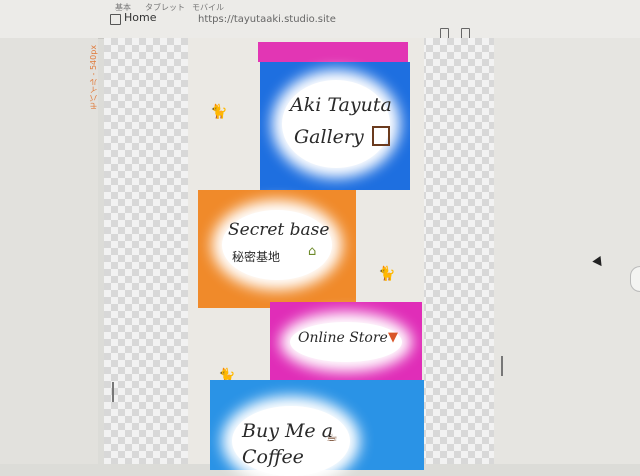 The height and width of the screenshot is (476, 640). I want to click on page-url: https://tayutaaki.studio.site, so click(267, 19).